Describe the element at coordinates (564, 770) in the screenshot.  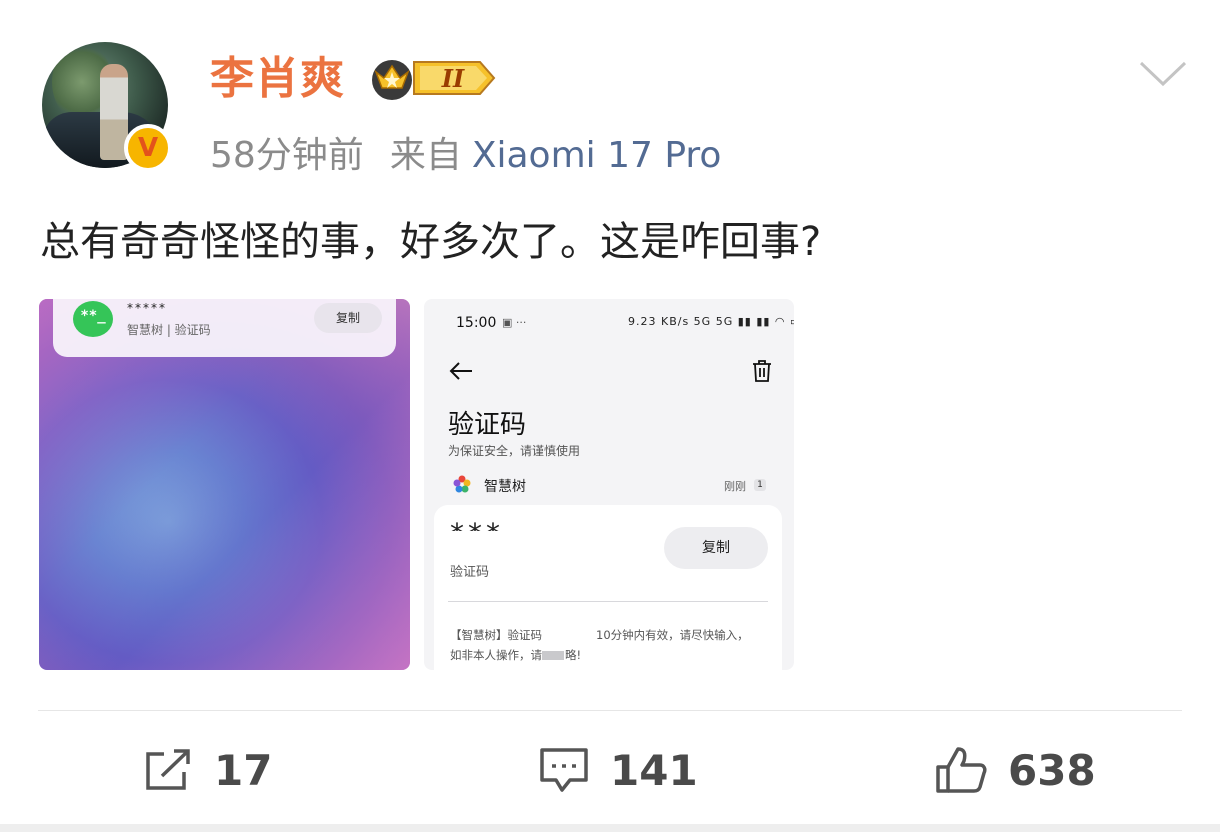
I see `comment-icon` at that location.